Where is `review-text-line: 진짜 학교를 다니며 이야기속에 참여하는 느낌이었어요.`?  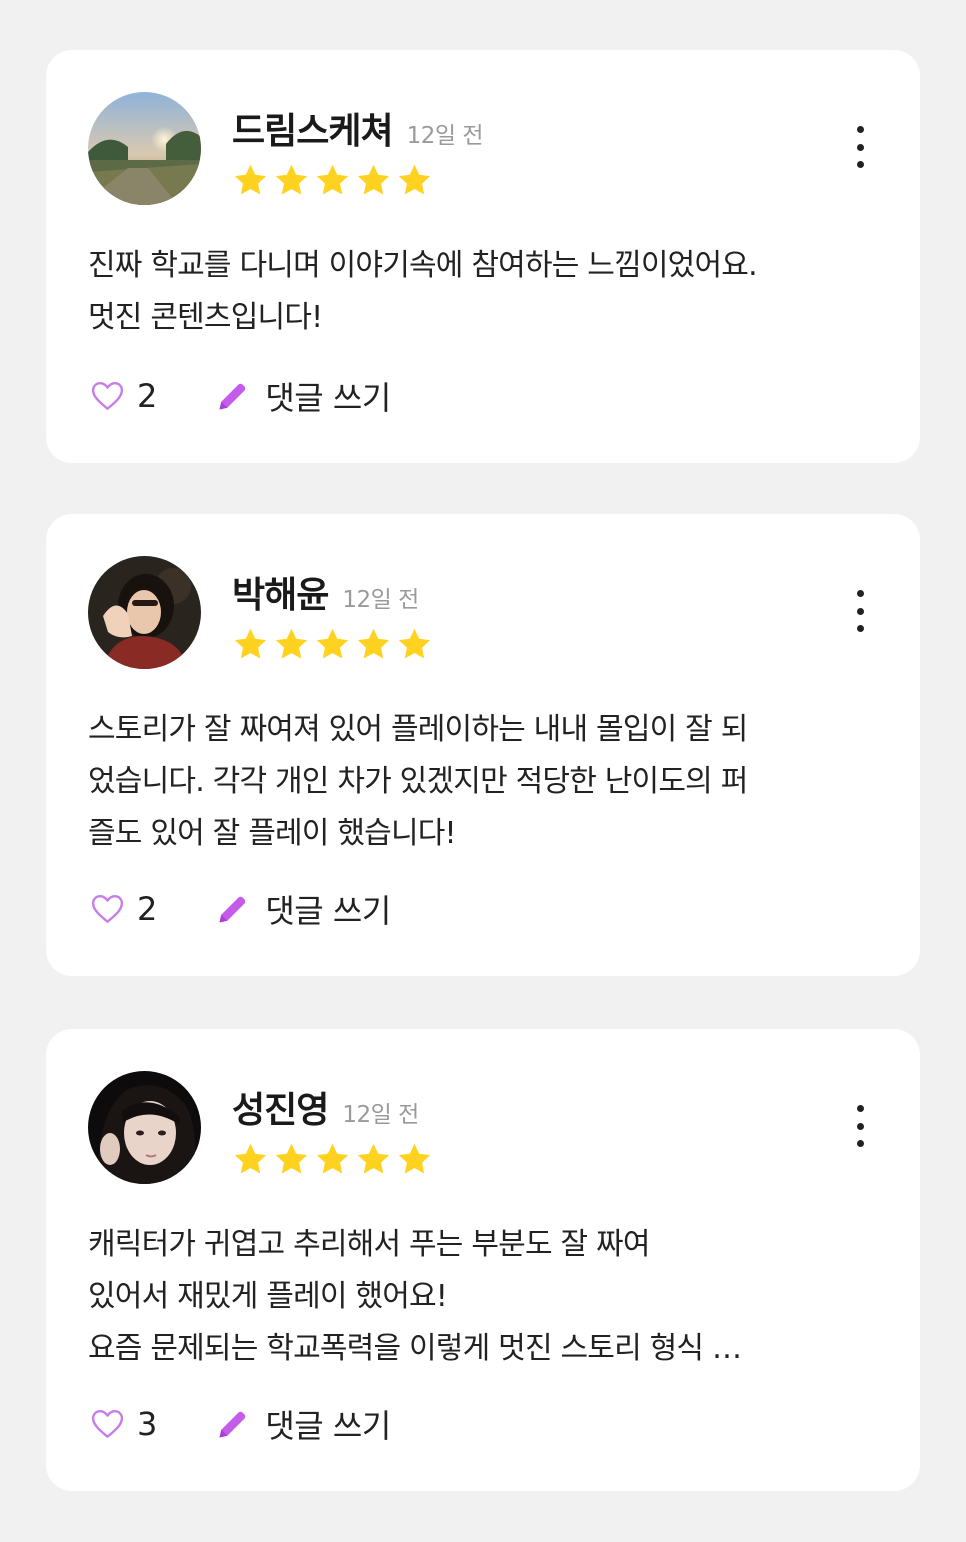 review-text-line: 진짜 학교를 다니며 이야기속에 참여하는 느낌이었어요. is located at coordinates (423, 265).